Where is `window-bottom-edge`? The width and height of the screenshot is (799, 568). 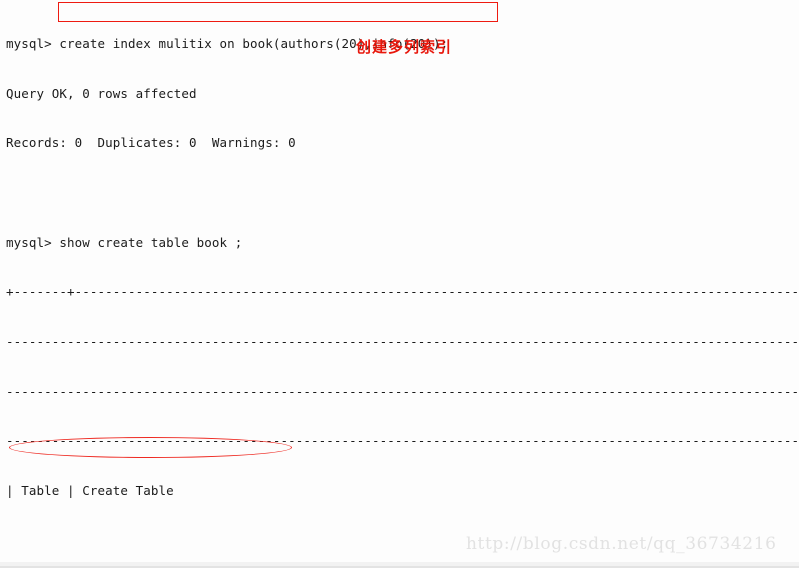 window-bottom-edge is located at coordinates (399, 564).